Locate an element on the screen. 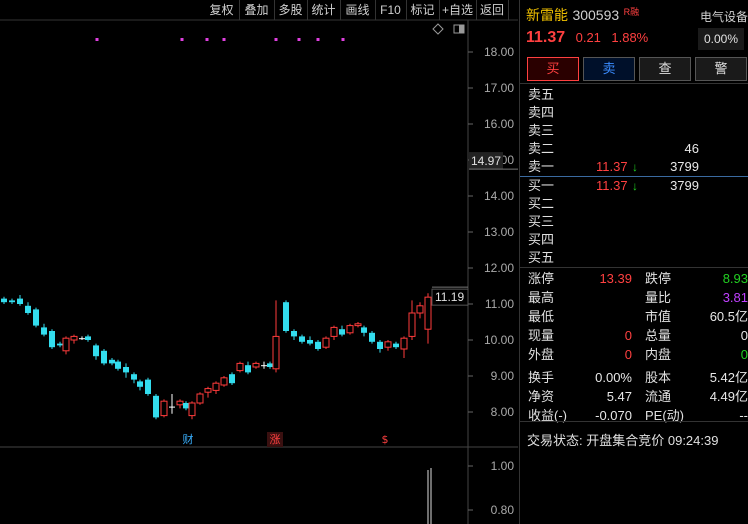 The image size is (748, 524). book-divider is located at coordinates (634, 176).